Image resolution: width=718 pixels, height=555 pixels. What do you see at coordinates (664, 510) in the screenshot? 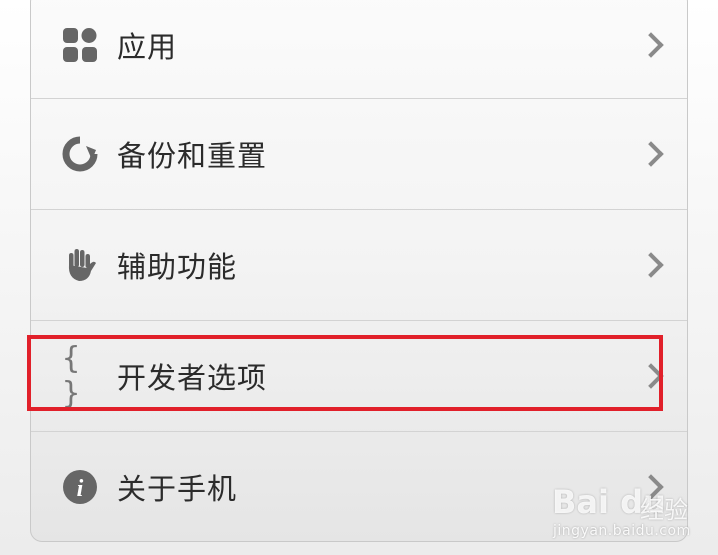
I see `watermark-chinese: 经验` at bounding box center [664, 510].